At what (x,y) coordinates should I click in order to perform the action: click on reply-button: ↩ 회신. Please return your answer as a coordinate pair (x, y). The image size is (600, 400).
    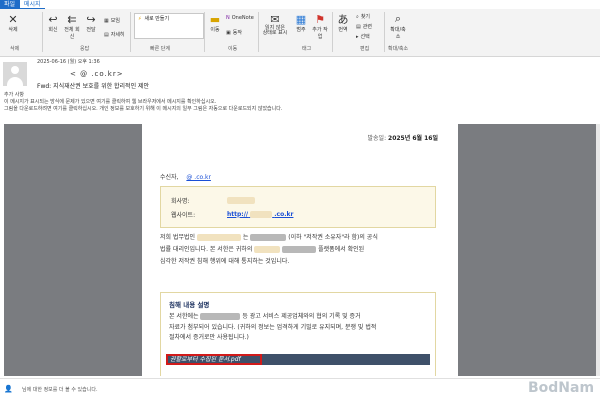
    Looking at the image, I should click on (53, 23).